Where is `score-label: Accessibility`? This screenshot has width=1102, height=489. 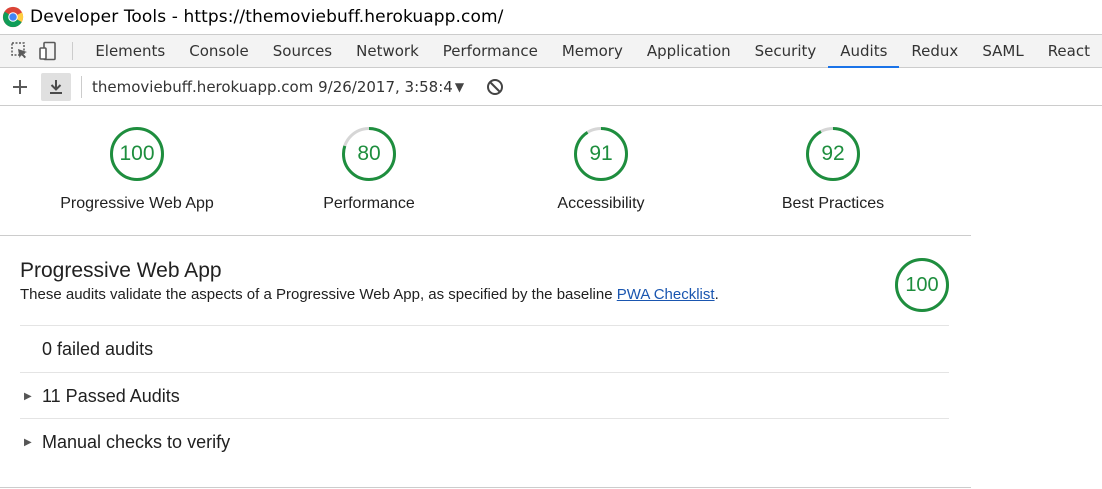 score-label: Accessibility is located at coordinates (601, 203).